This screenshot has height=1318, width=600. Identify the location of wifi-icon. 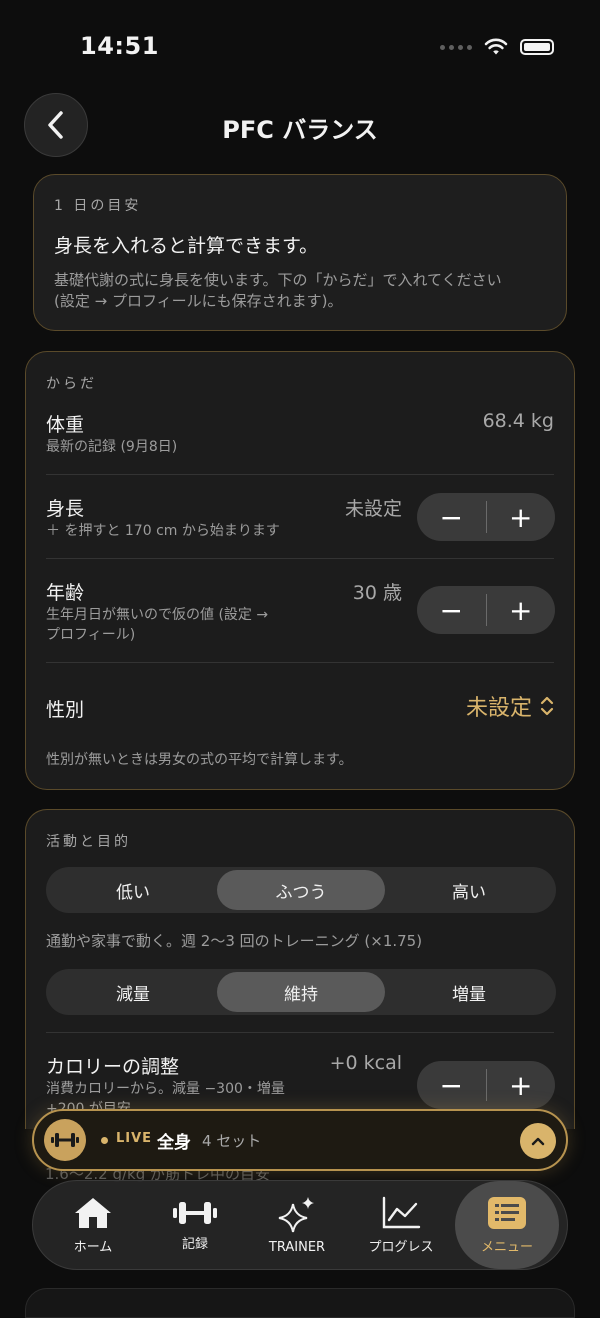
(496, 46).